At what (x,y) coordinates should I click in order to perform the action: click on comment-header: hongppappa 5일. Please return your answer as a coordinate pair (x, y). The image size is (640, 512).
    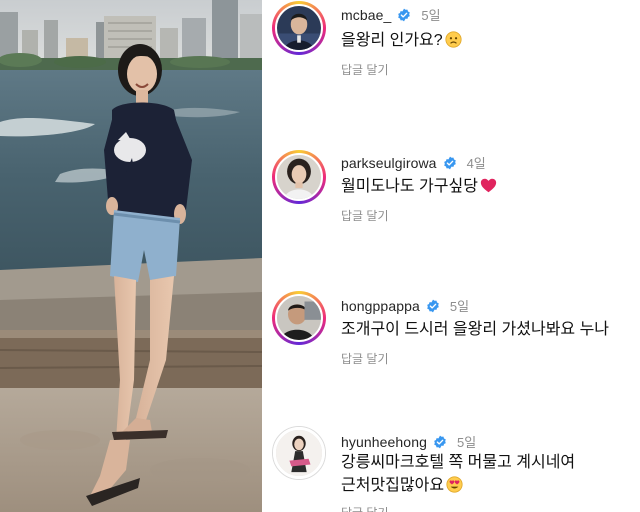
    Looking at the image, I should click on (405, 305).